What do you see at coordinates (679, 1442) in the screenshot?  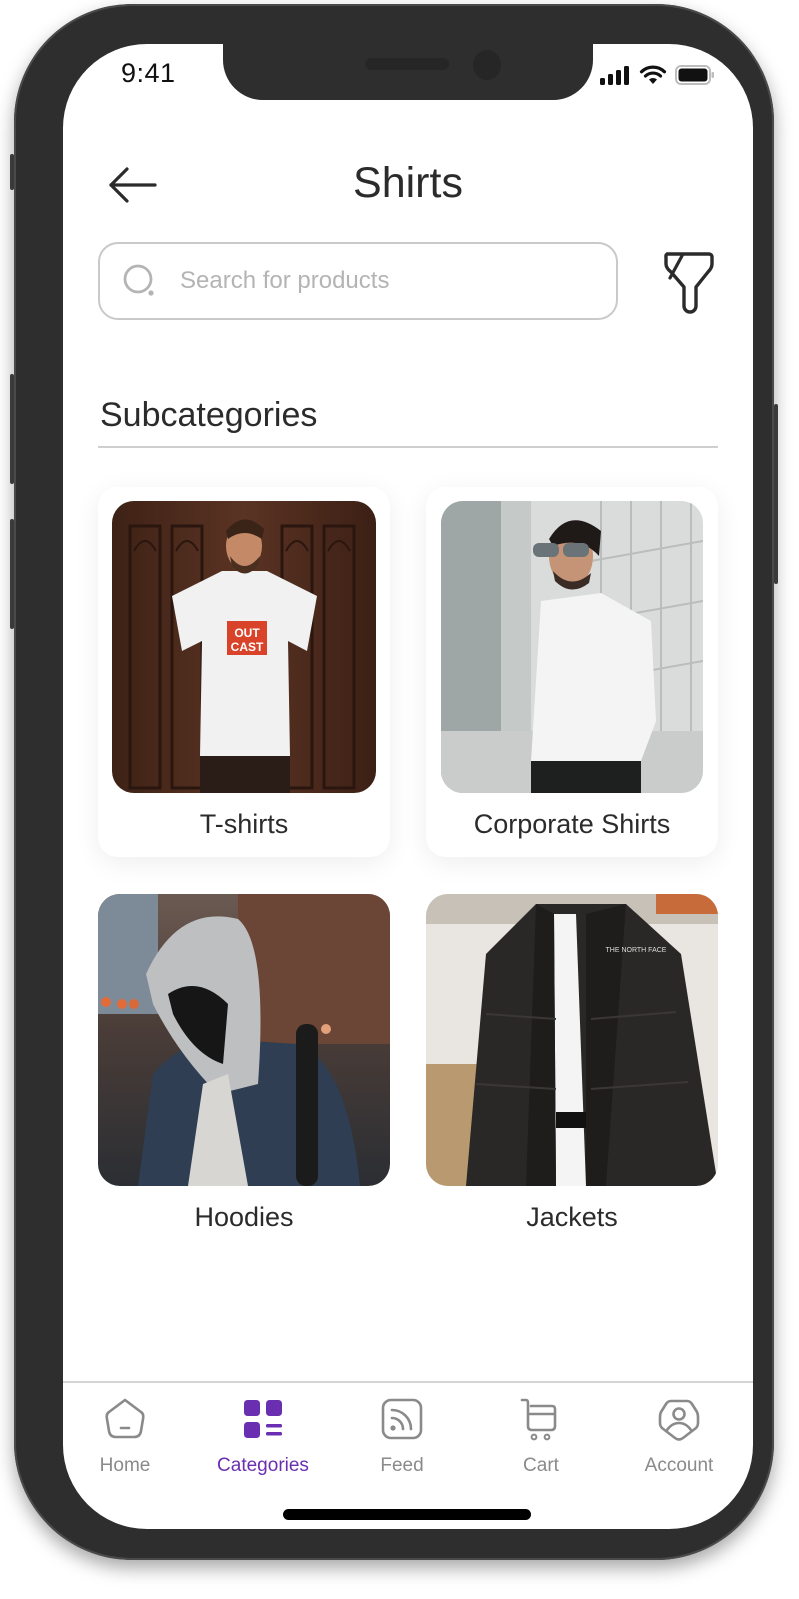 I see `nav-item-account: Account` at bounding box center [679, 1442].